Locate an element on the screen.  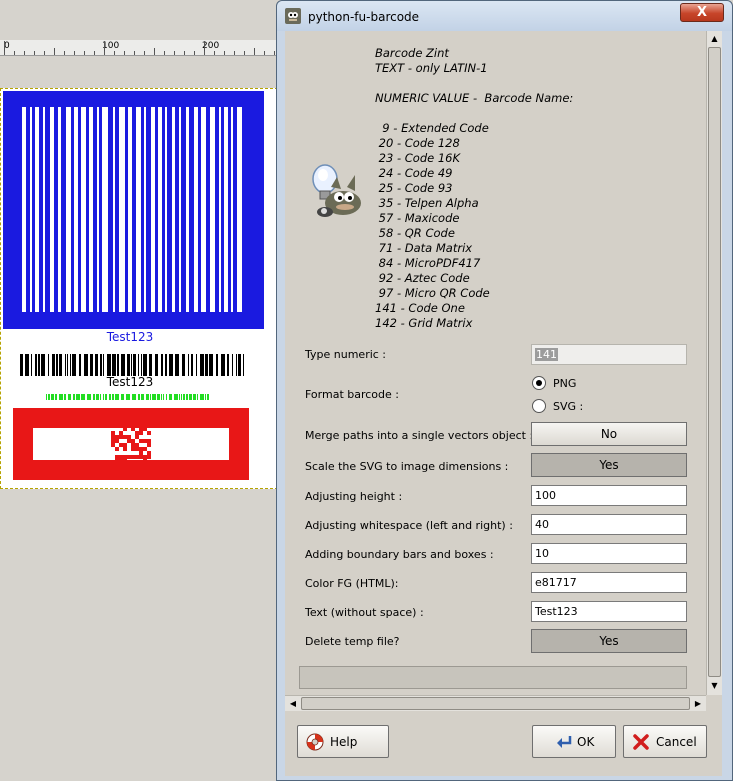
grid-matrix-code is located at coordinates (131, 445).